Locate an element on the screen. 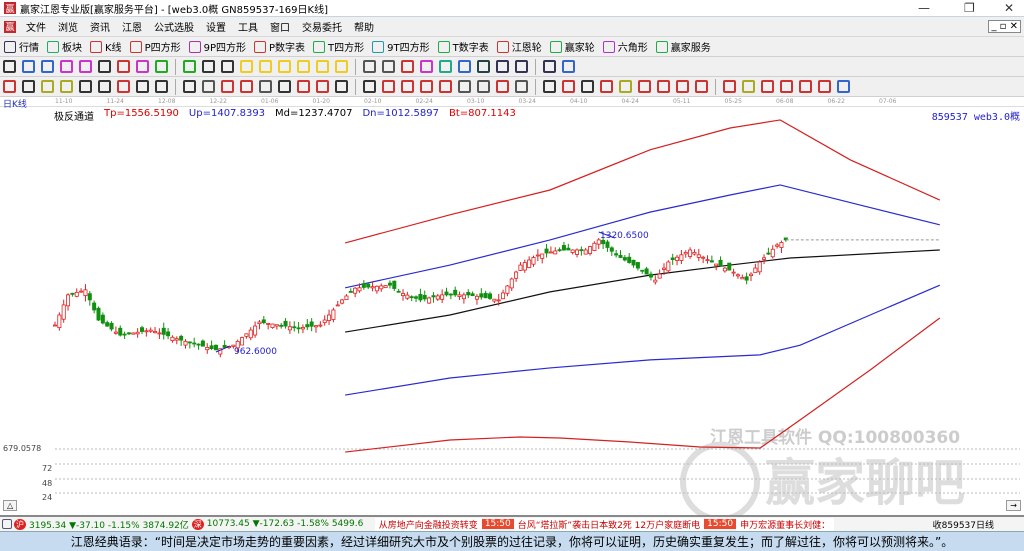 The width and height of the screenshot is (1024, 551). news-item: 申万宏源董事长刘健： is located at coordinates (785, 524).